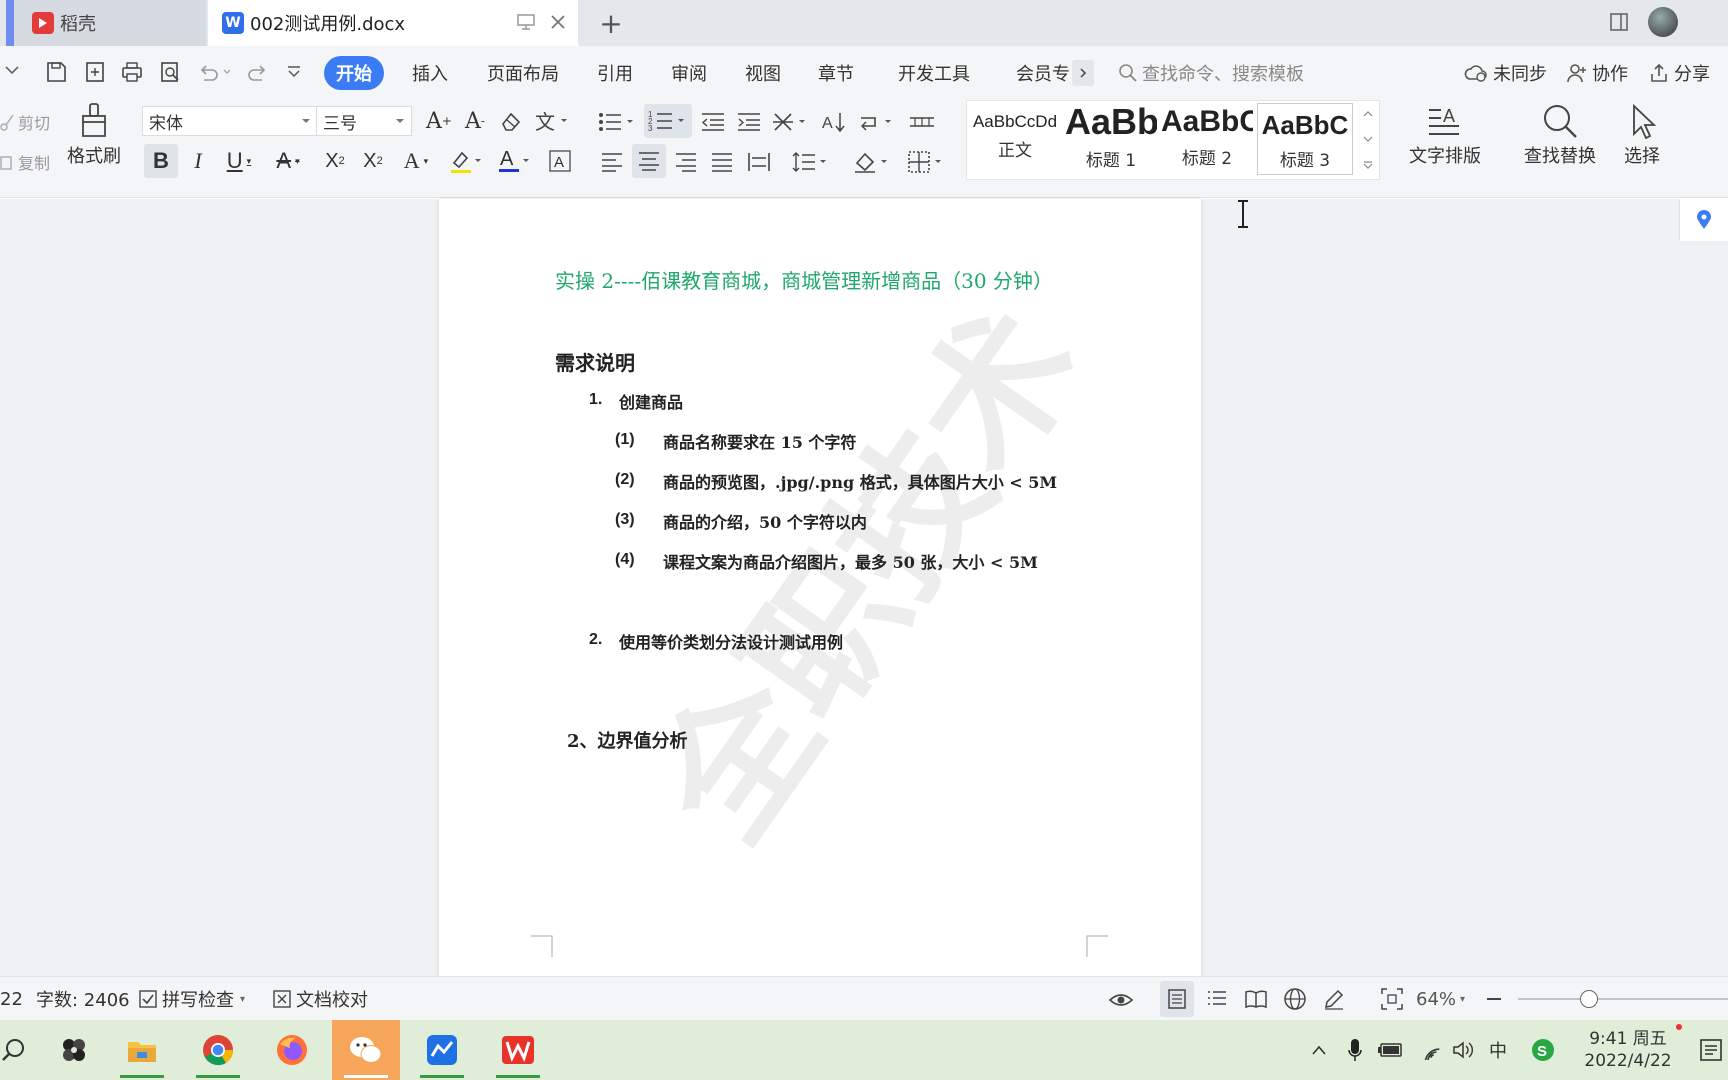 Image resolution: width=1728 pixels, height=1080 pixels. Describe the element at coordinates (11, 999) in the screenshot. I see `page-indicator: 22` at that location.